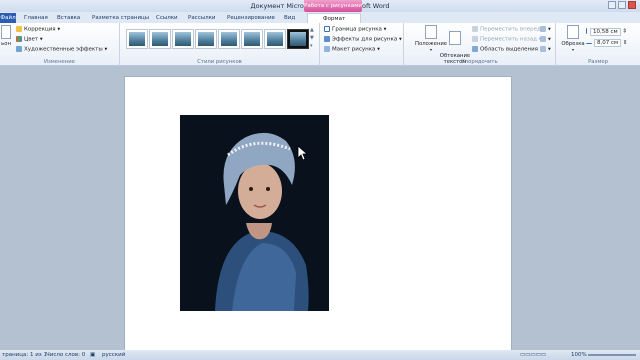  What do you see at coordinates (68, 18) in the screenshot?
I see `tab-insert: Вставка` at bounding box center [68, 18].